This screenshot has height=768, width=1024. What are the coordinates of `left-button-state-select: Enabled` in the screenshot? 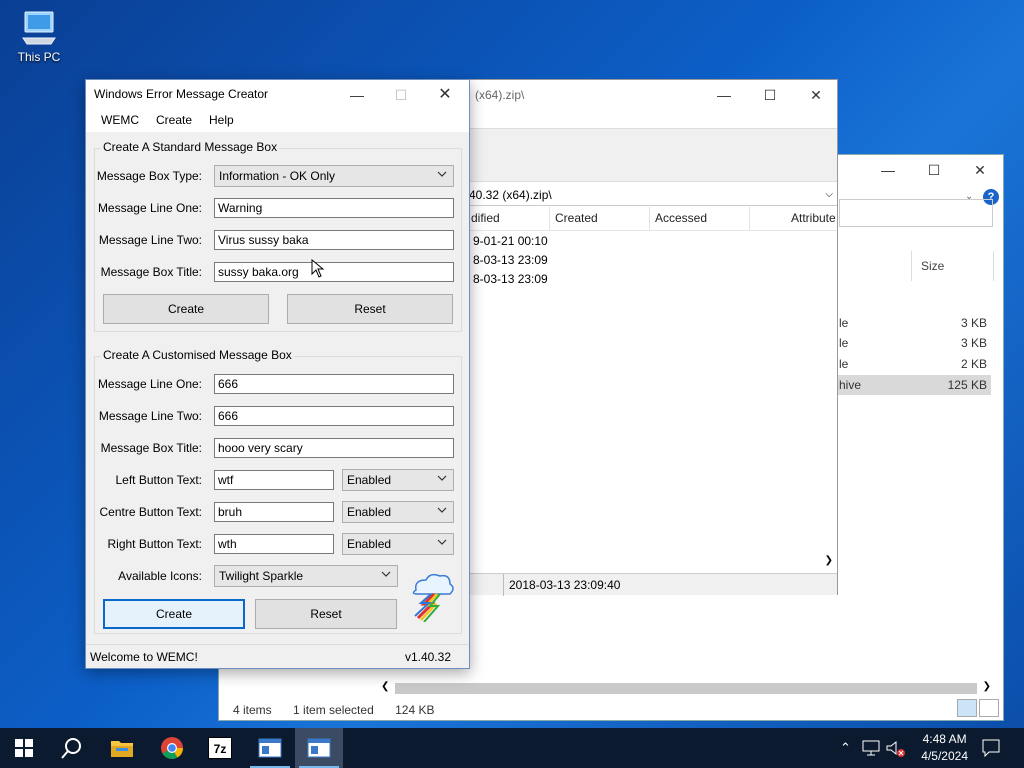 It's located at (398, 480).